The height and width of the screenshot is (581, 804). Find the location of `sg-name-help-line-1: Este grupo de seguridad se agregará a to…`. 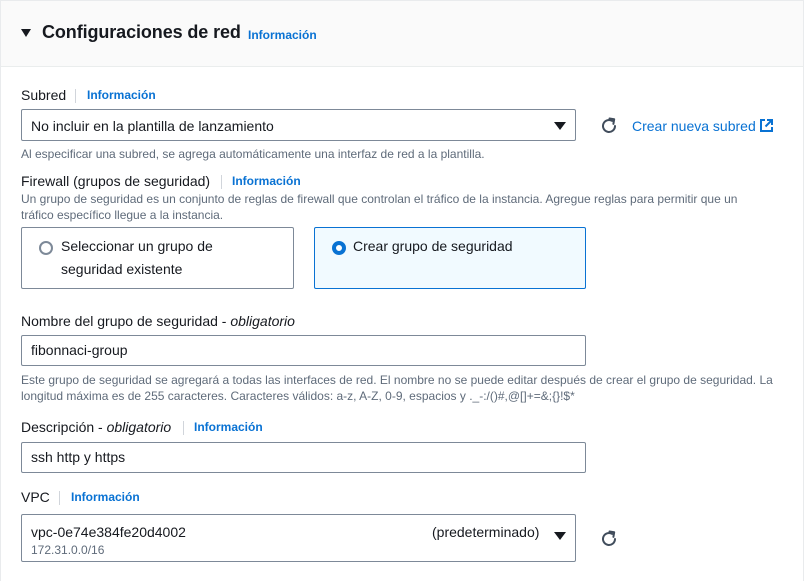

sg-name-help-line-1: Este grupo de seguridad se agregará a to… is located at coordinates (397, 380).